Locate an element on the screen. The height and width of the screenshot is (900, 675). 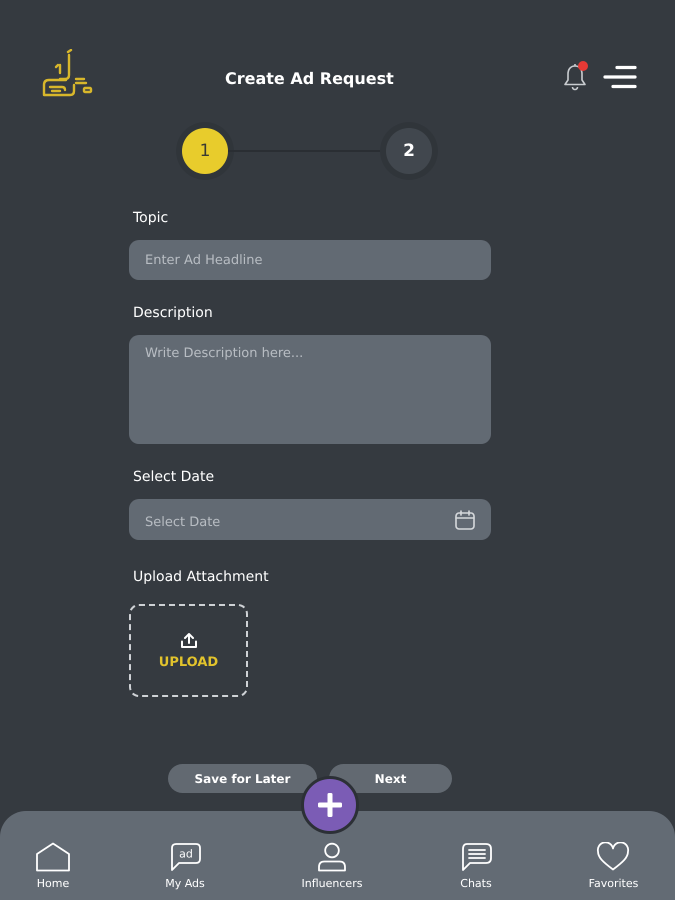
calendar-icon is located at coordinates (465, 520).